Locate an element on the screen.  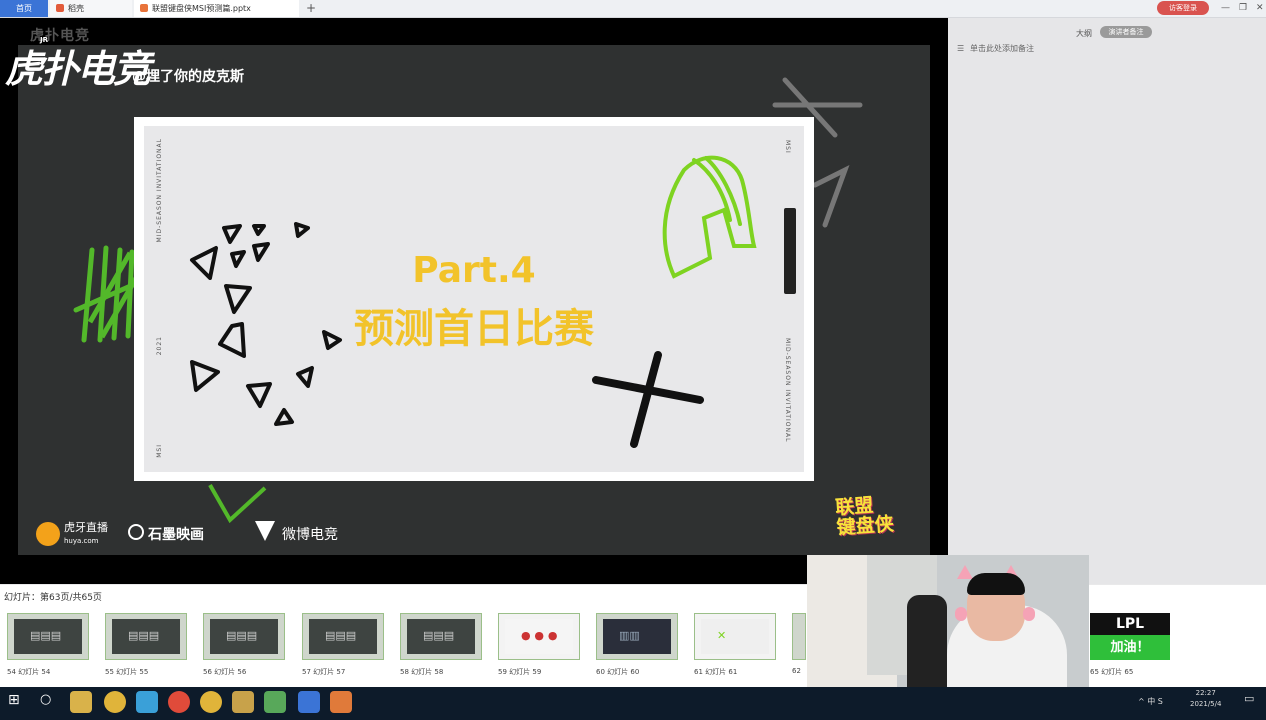
black-cross-doodle is located at coordinates (648, 399).